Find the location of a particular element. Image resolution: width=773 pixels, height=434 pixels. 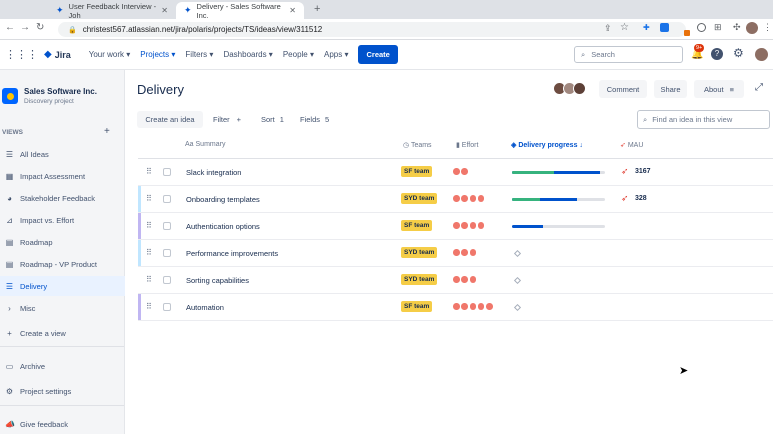

idea-summary: Onboarding templates is located at coordinates (223, 199).